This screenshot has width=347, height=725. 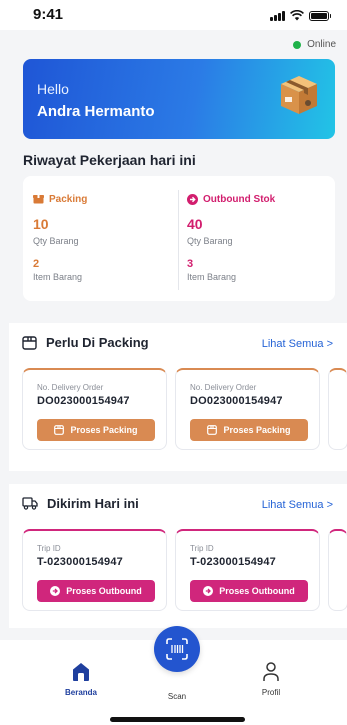 I want to click on home-icon, so click(x=81, y=672).